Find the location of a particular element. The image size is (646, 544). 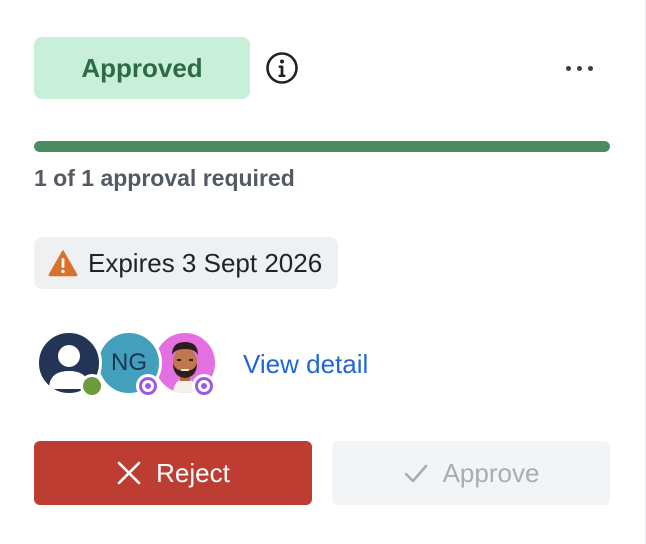

warning-icon is located at coordinates (63, 263).